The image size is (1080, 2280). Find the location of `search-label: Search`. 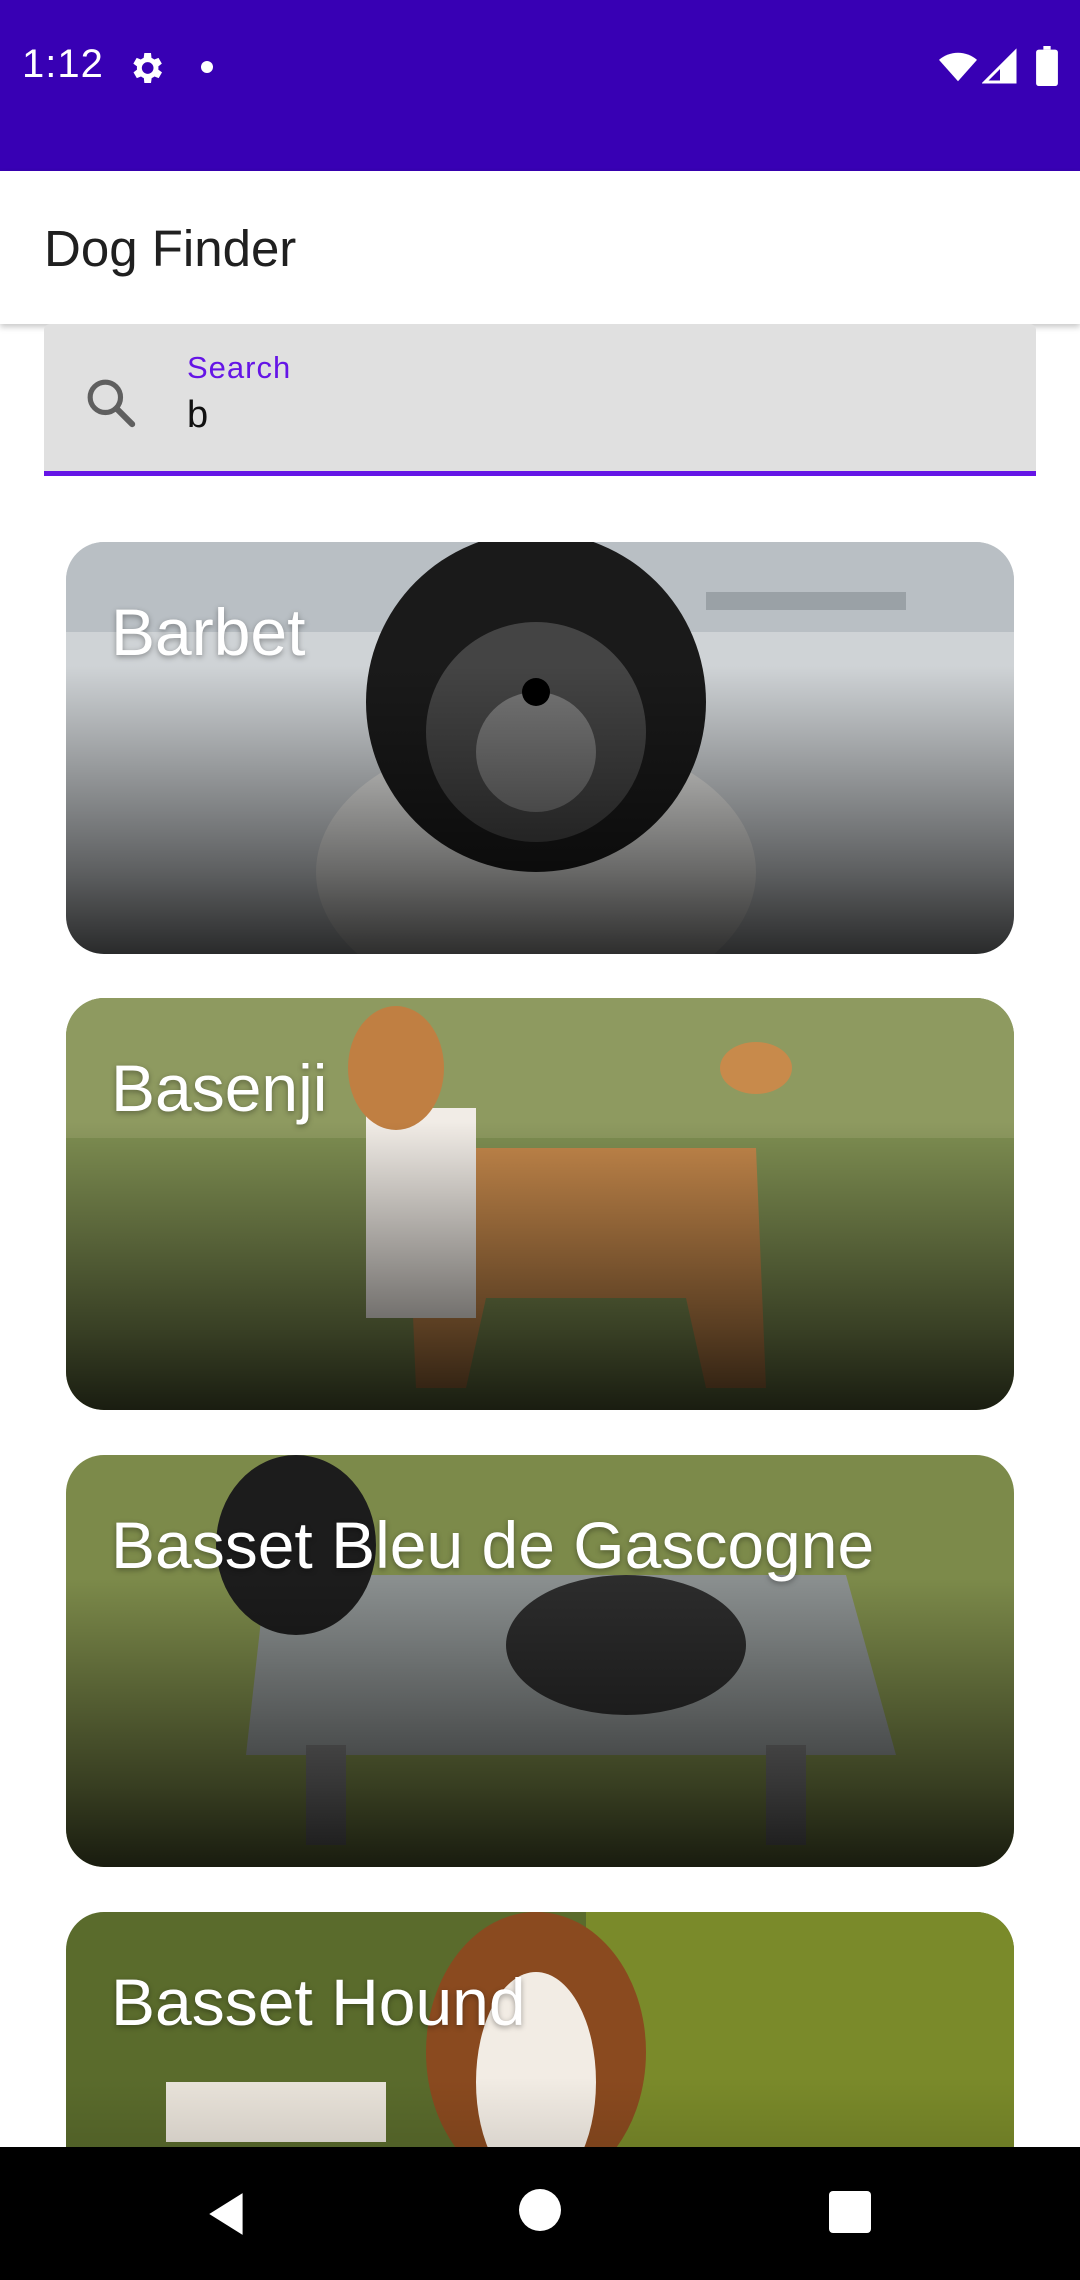

search-label: Search is located at coordinates (239, 367).